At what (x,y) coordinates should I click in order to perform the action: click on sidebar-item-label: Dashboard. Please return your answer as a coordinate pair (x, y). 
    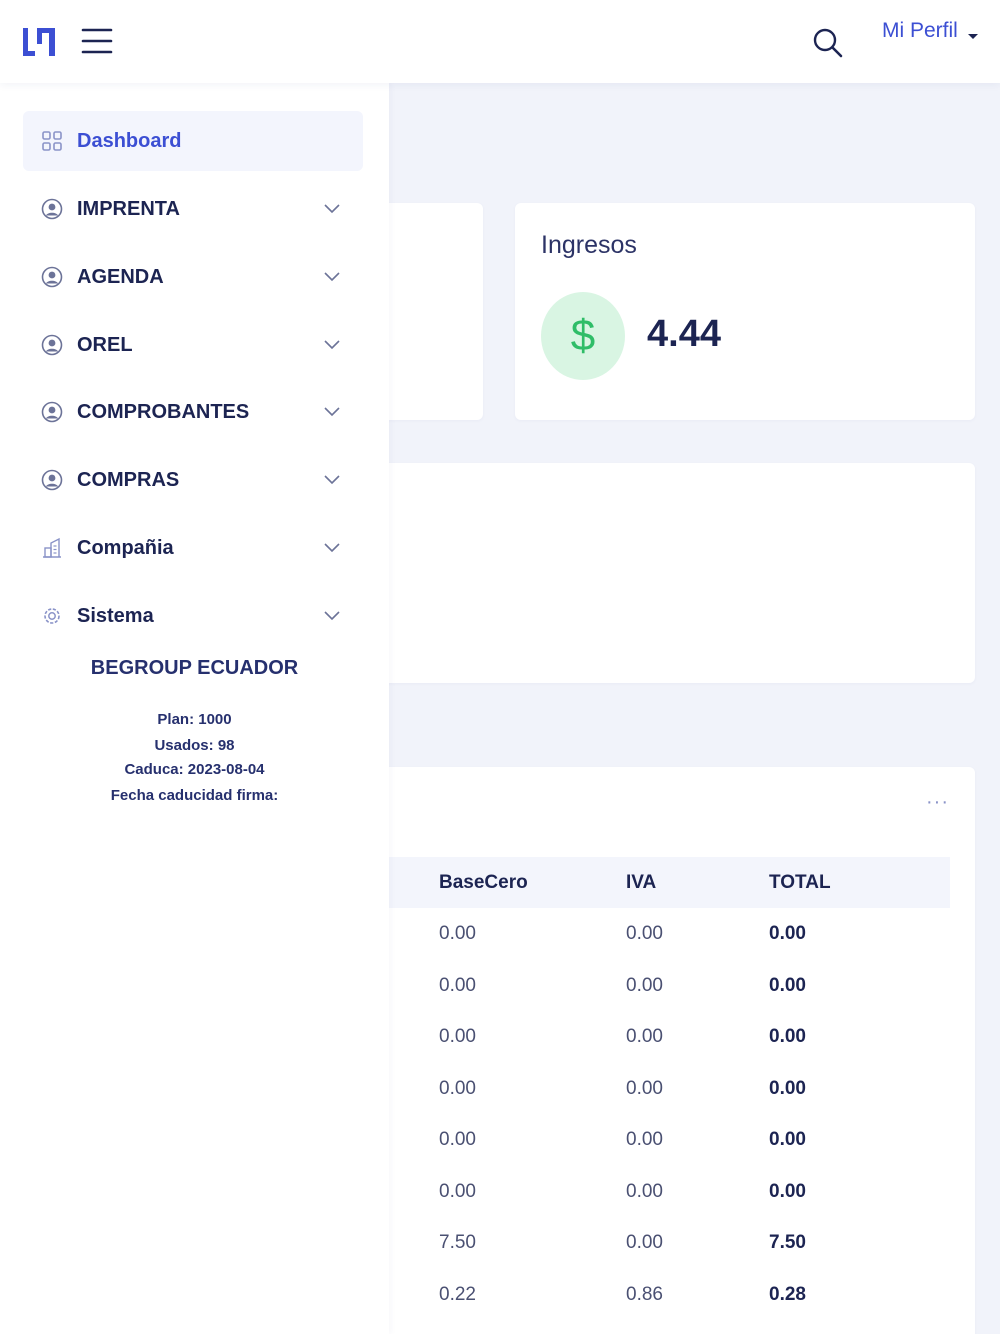
    Looking at the image, I should click on (129, 140).